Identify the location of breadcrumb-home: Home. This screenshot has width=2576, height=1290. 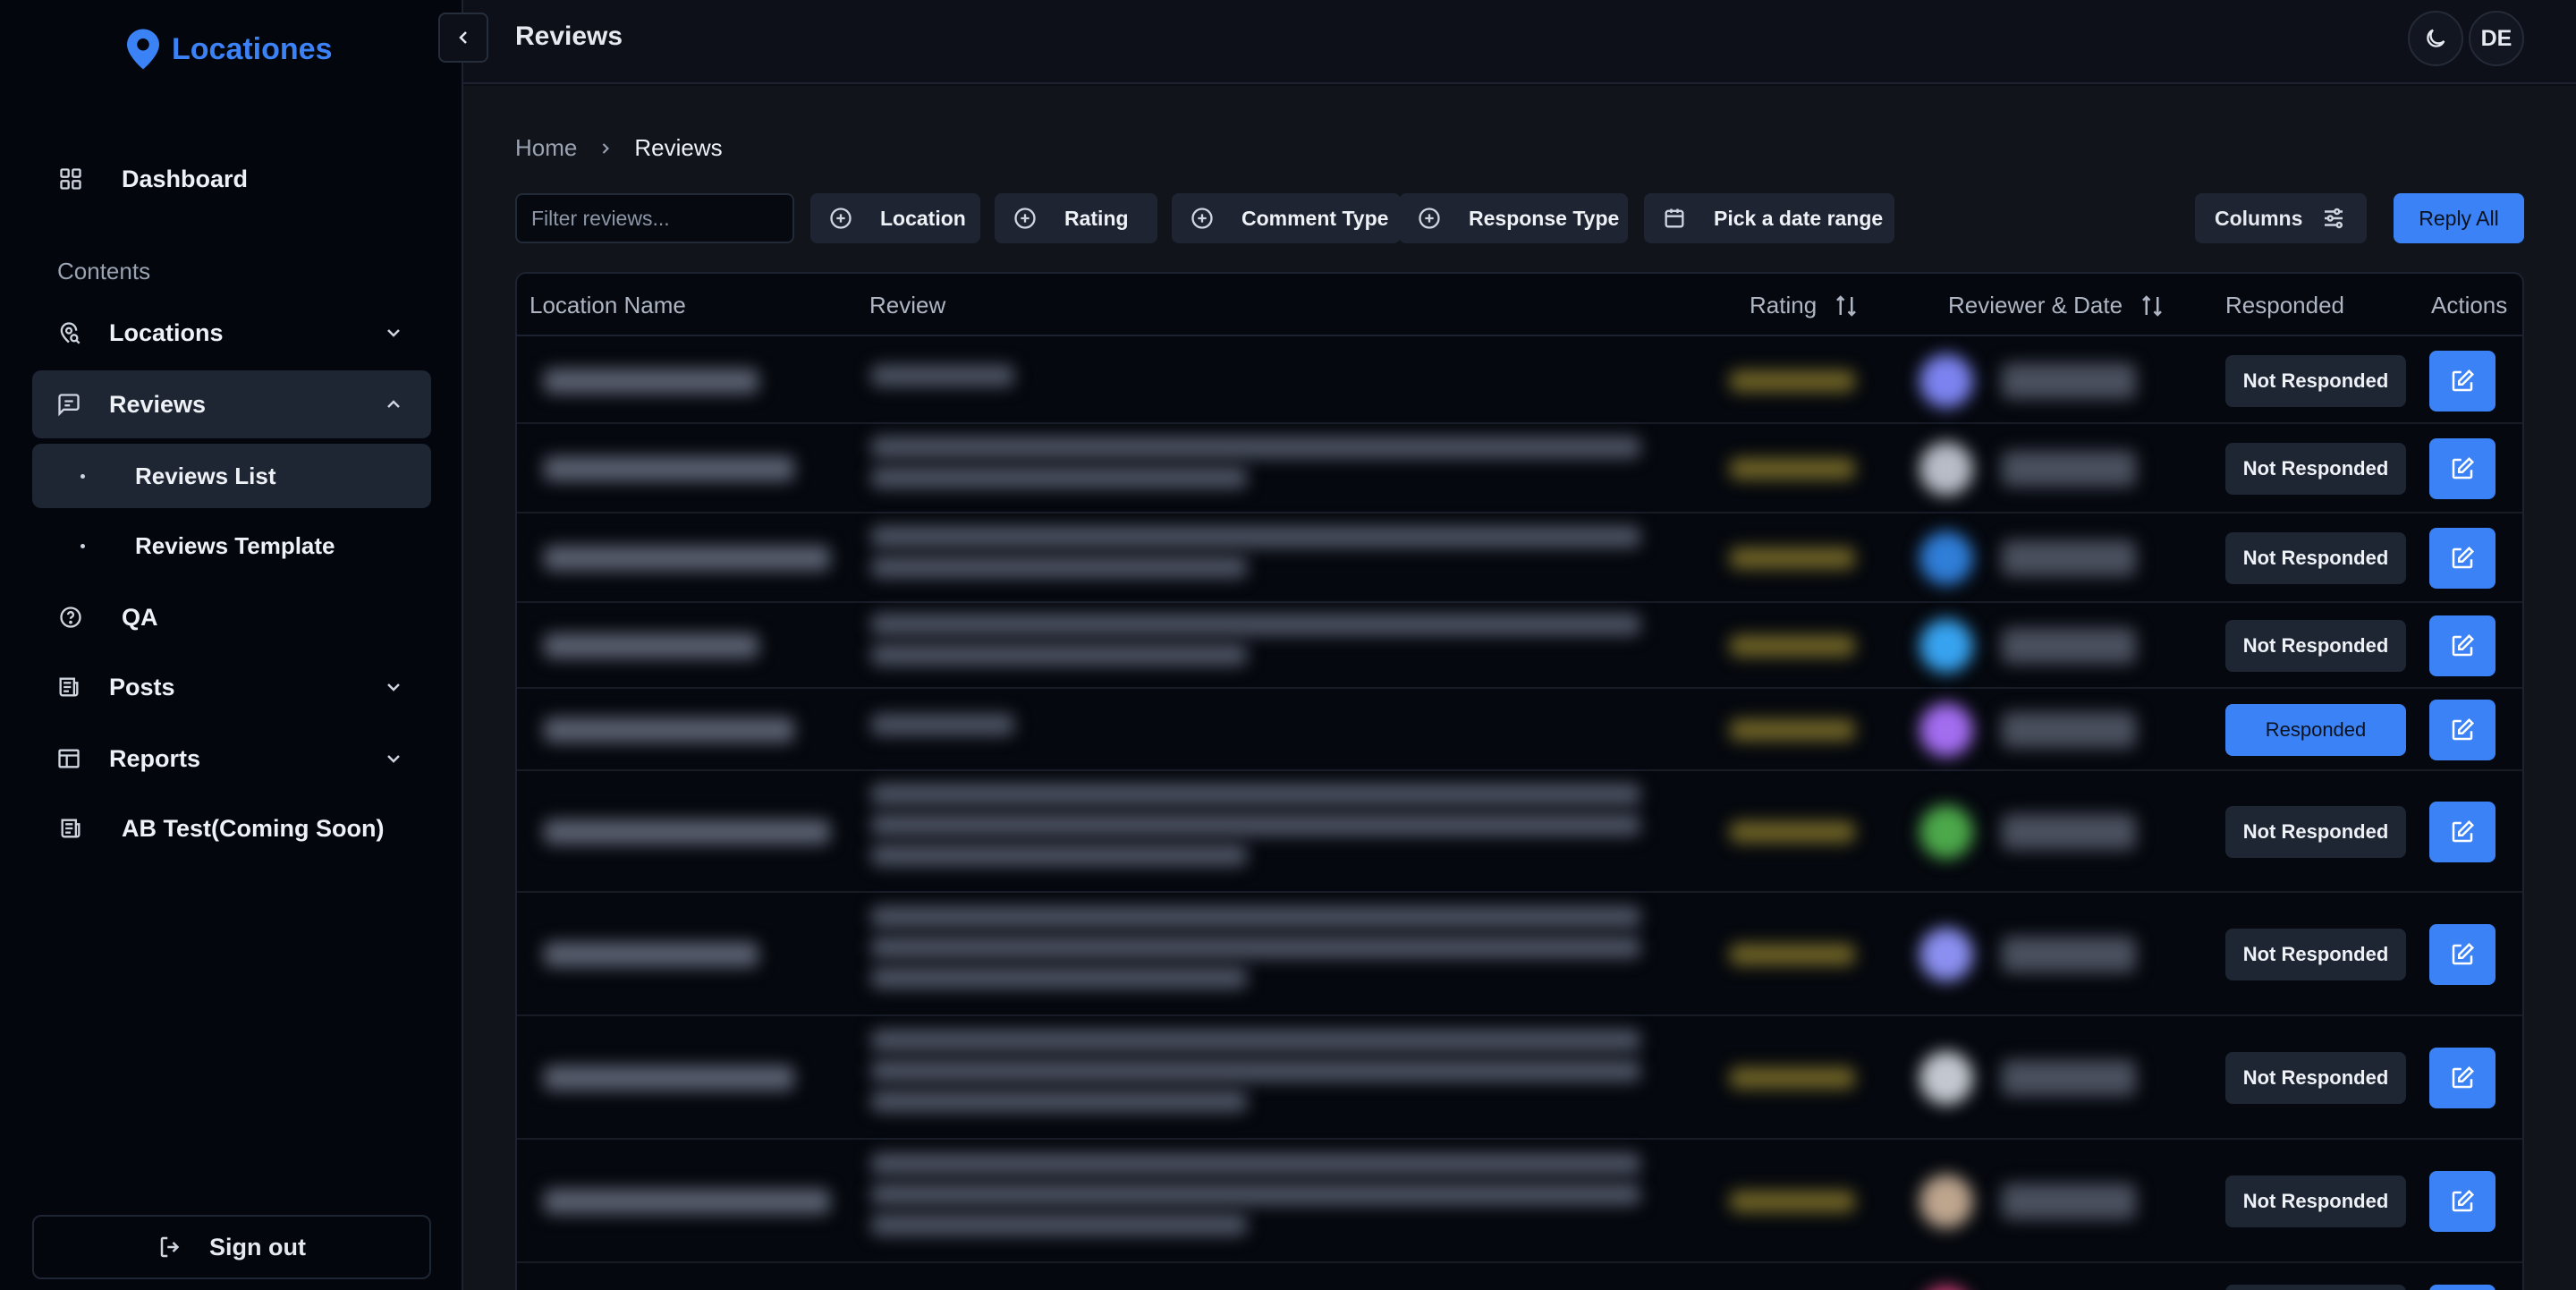
(546, 148).